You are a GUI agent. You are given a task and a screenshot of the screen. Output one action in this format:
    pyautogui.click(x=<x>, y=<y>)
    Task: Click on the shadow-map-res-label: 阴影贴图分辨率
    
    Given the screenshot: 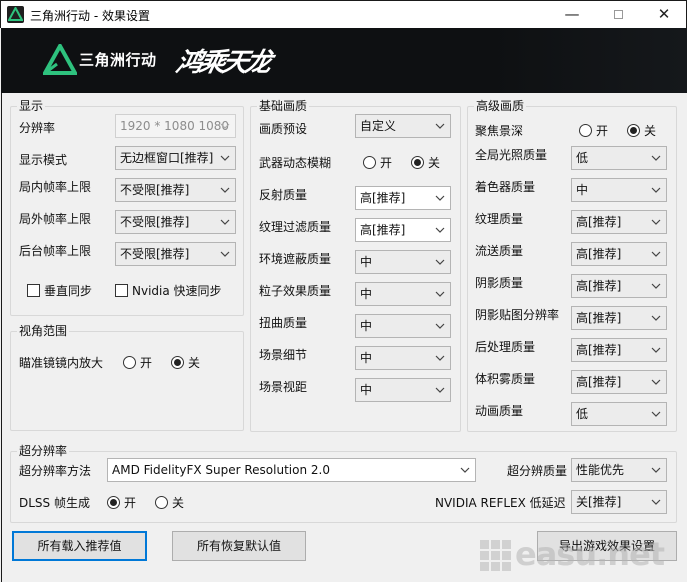 What is the action you would take?
    pyautogui.click(x=517, y=315)
    